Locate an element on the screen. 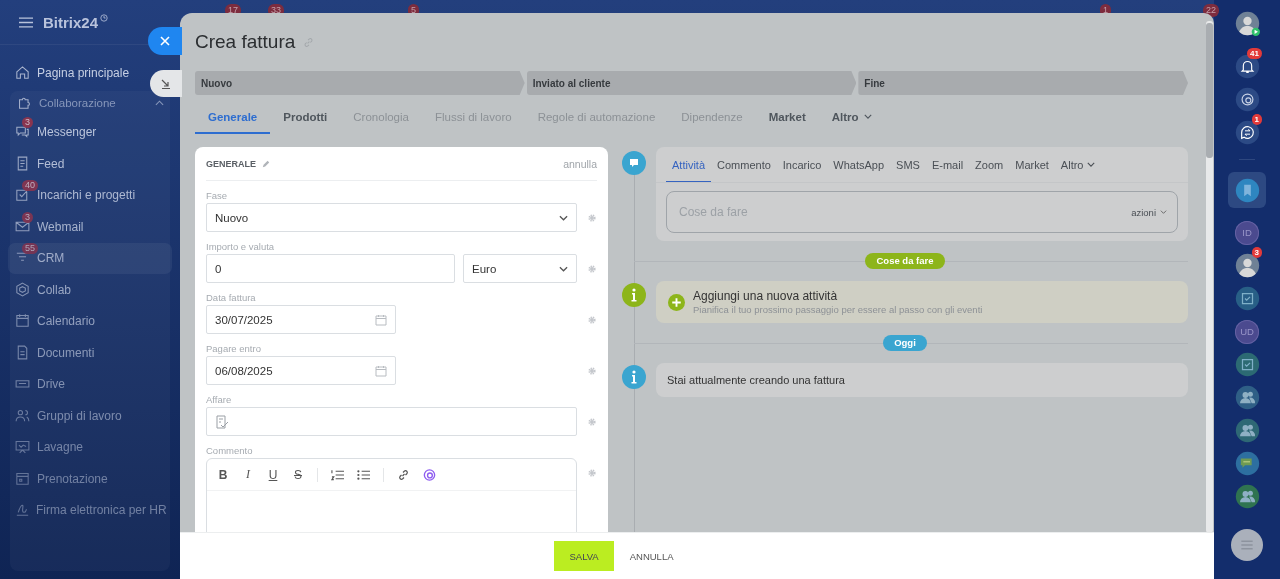  save-button: SALVA is located at coordinates (584, 556).